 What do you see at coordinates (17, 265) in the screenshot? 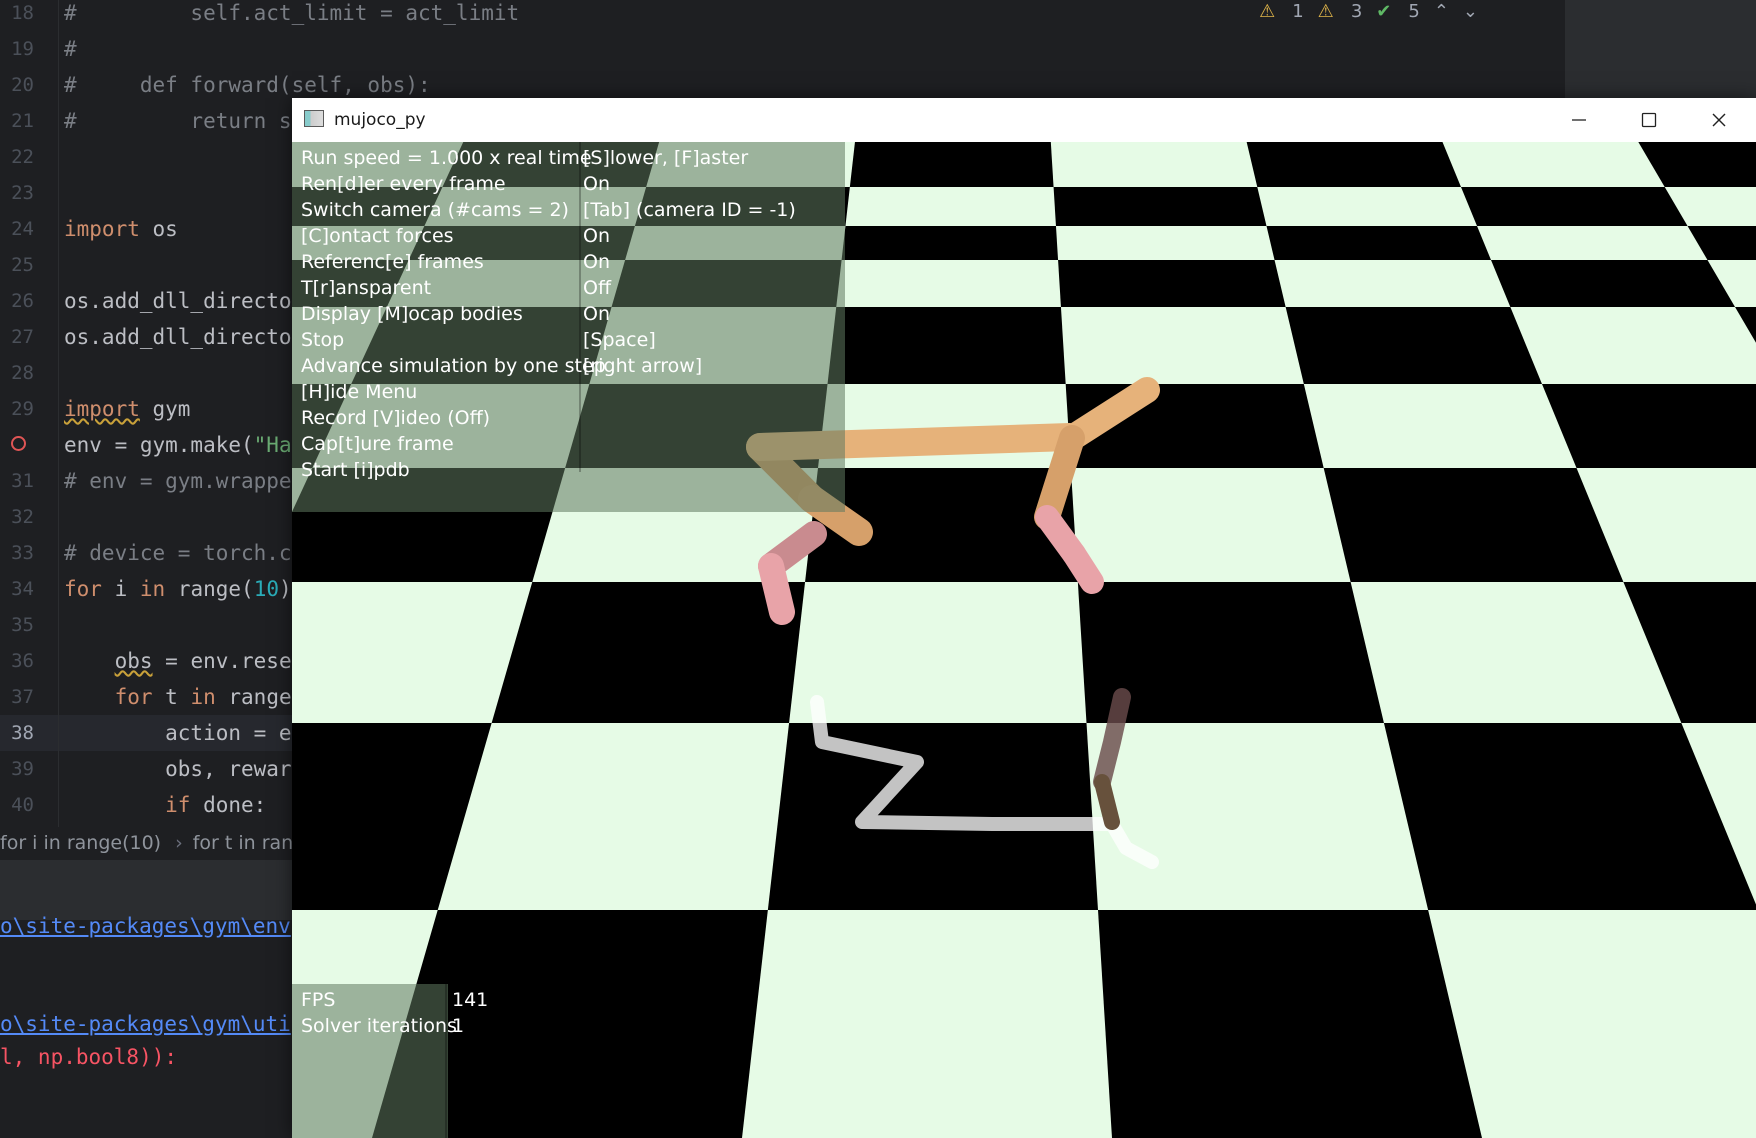
I see `line-number: 25` at bounding box center [17, 265].